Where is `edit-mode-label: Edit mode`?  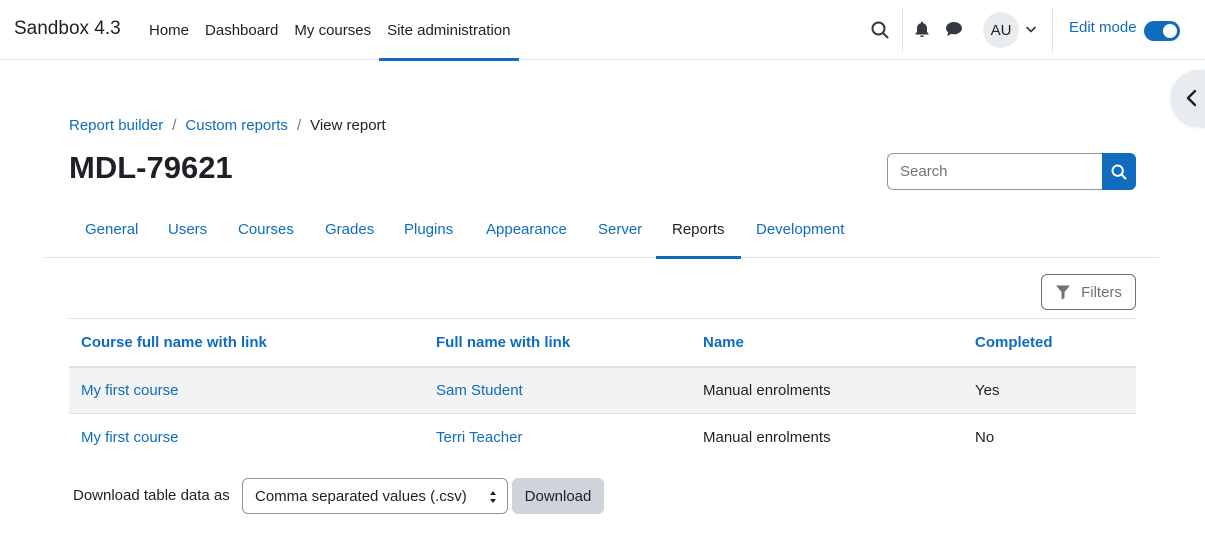 edit-mode-label: Edit mode is located at coordinates (1103, 27).